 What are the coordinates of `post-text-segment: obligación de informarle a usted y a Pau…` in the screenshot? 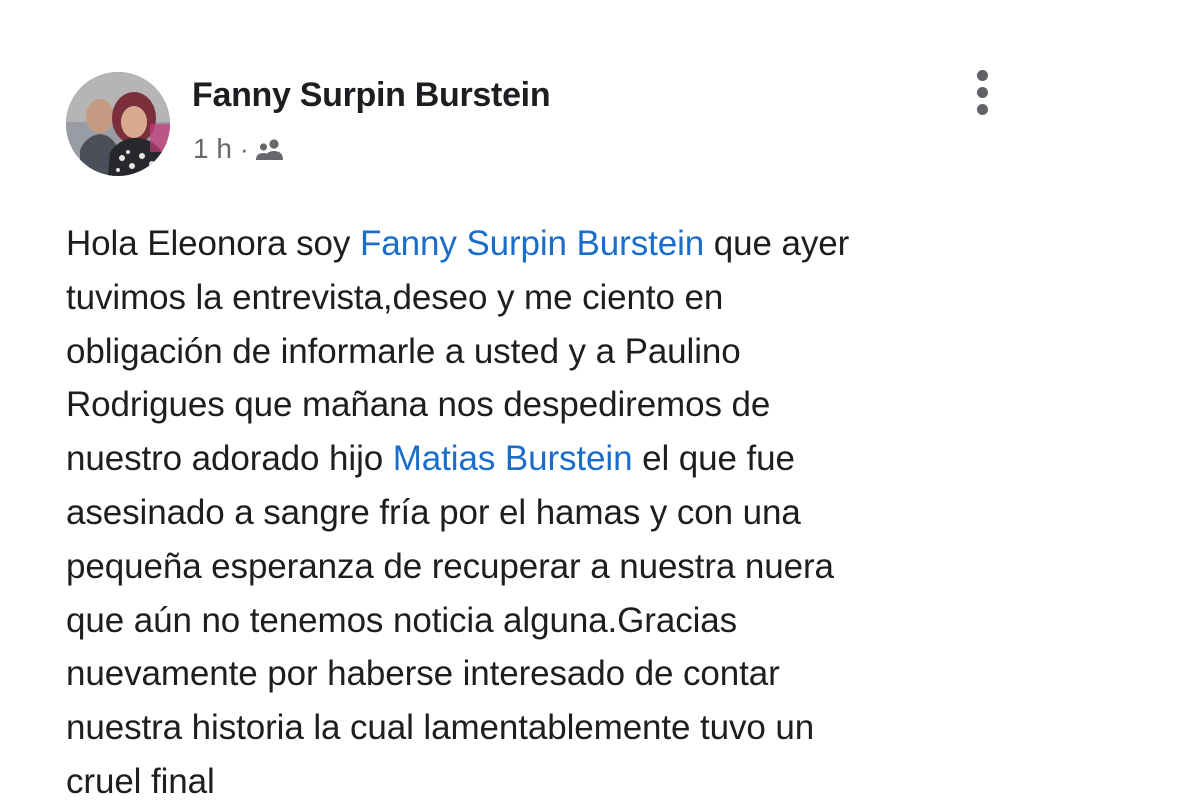 It's located at (403, 351).